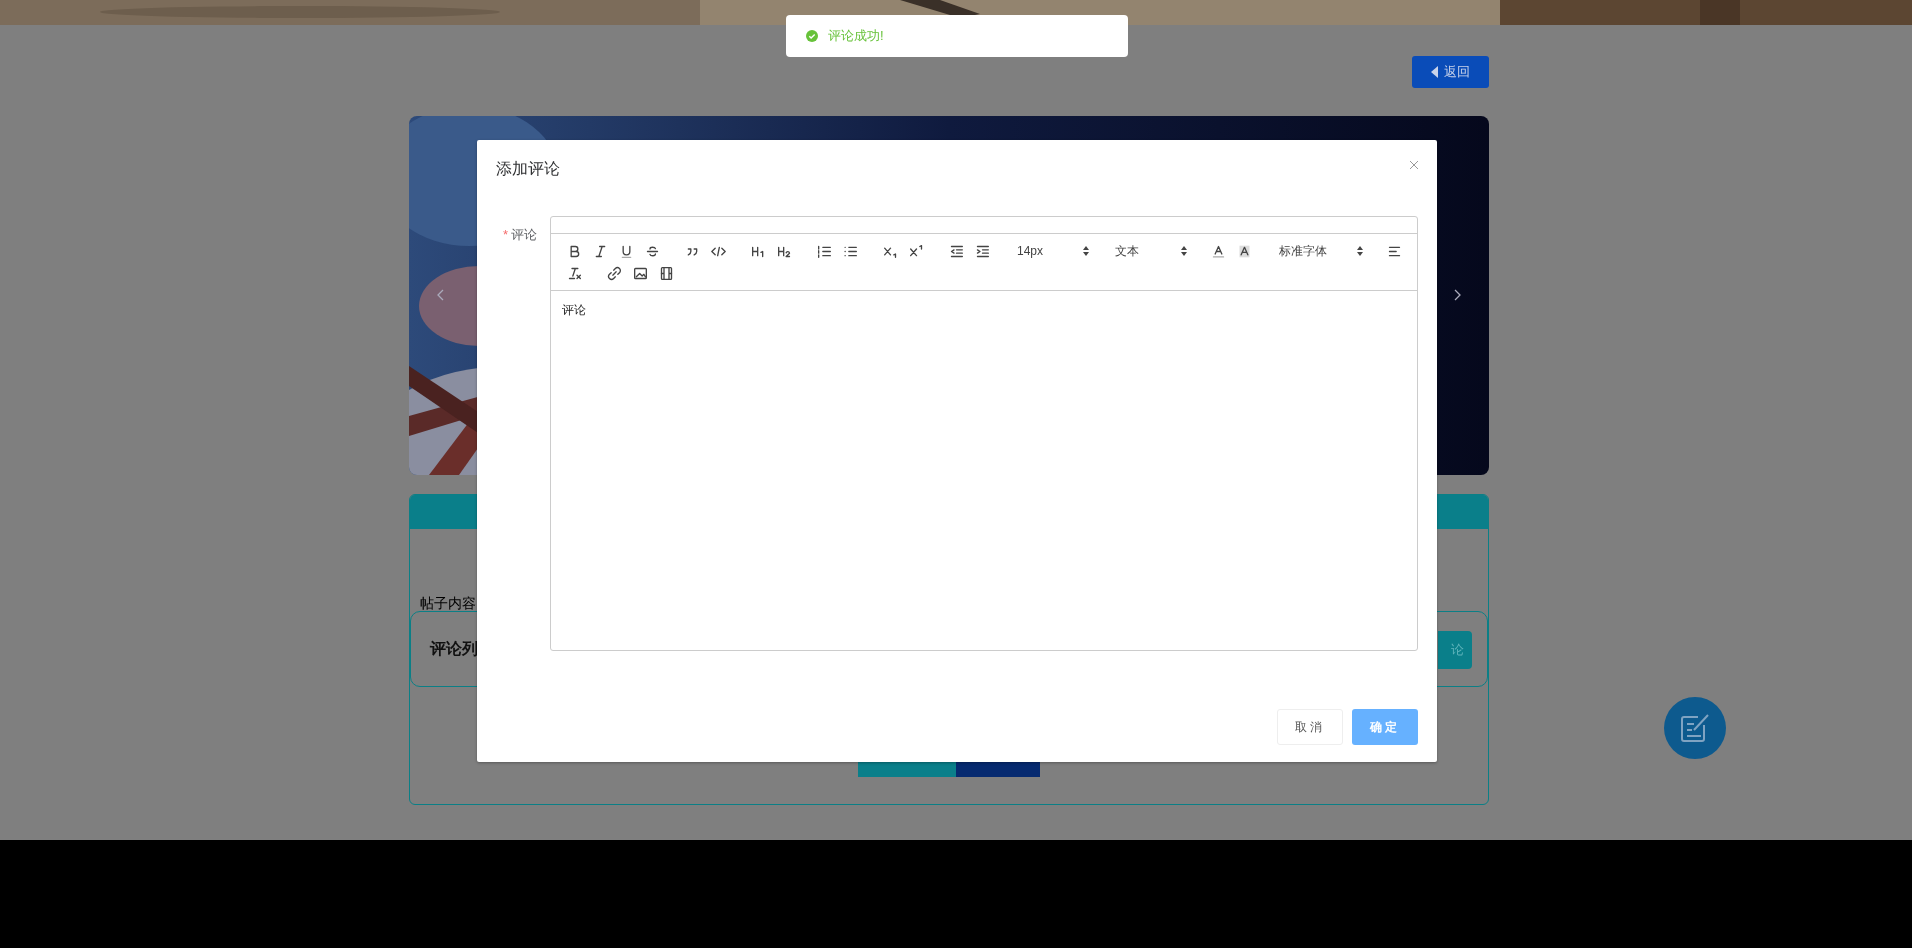 The image size is (1912, 948). I want to click on ordered-list-icon, so click(824, 251).